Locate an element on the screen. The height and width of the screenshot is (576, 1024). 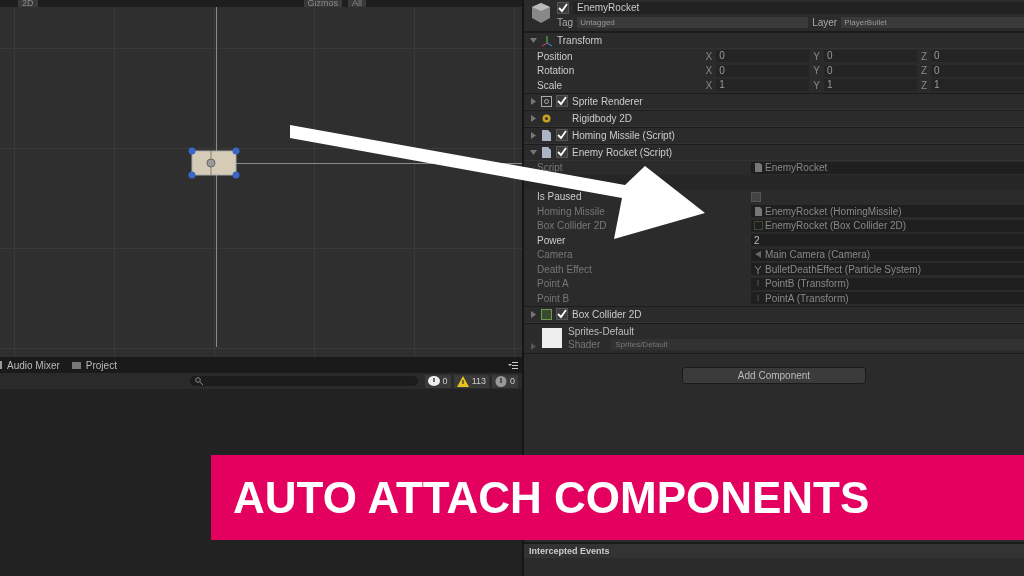
property-label: Homing Missile is located at coordinates (571, 211).